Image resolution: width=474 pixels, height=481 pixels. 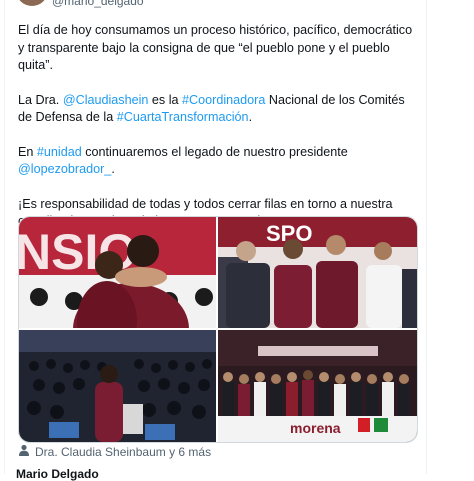 I want to click on author-handle: @mario_delgado, so click(x=98, y=4).